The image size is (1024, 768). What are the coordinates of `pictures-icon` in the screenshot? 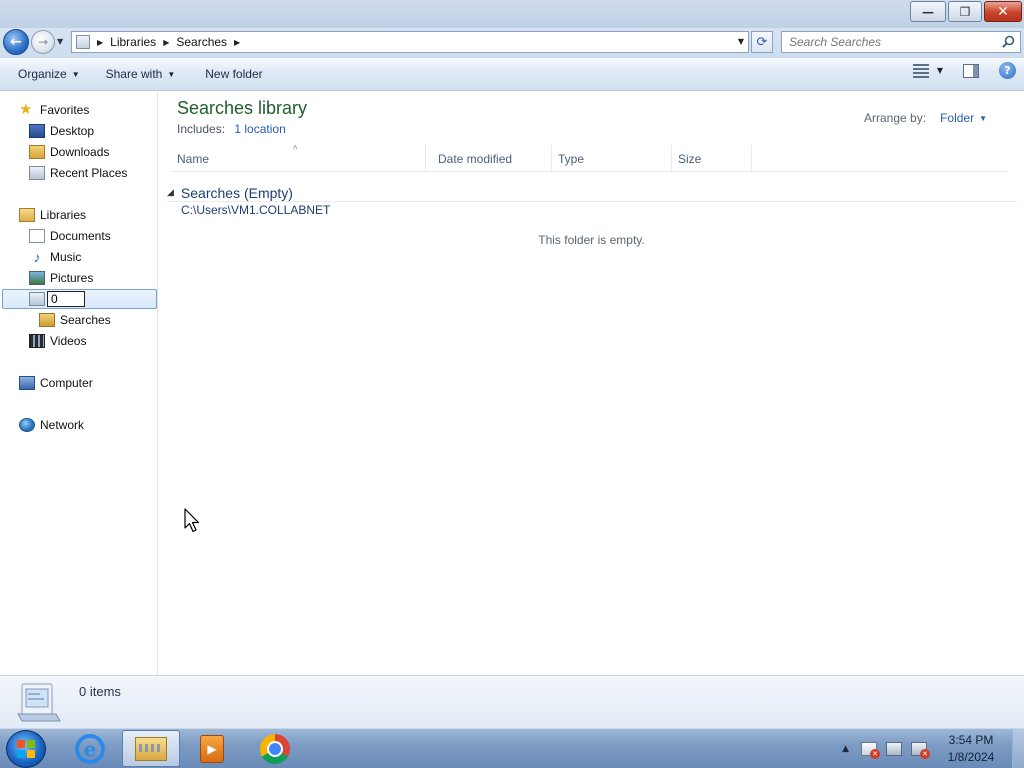 It's located at (37, 278).